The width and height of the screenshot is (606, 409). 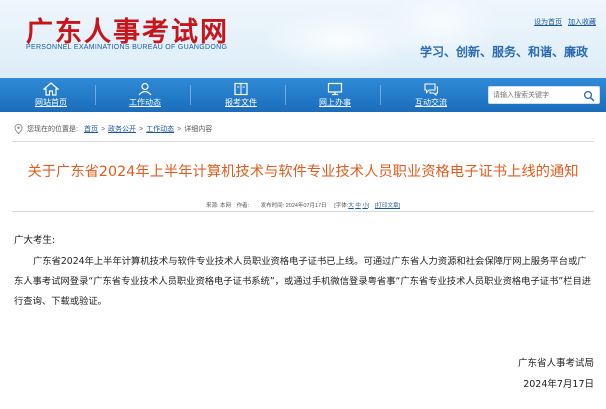 I want to click on article-salutation: 广大考生:, so click(x=35, y=240).